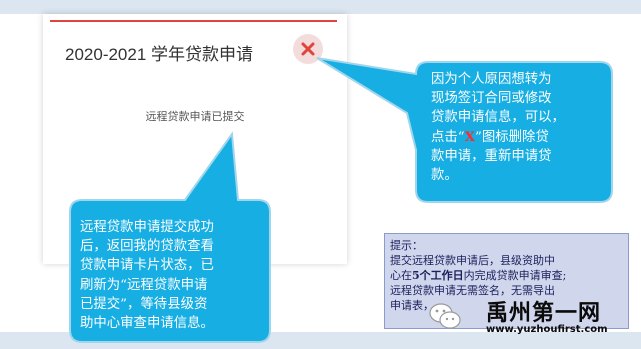 The image size is (641, 349). Describe the element at coordinates (544, 313) in the screenshot. I see `watermark-title: 禹州第一网` at that location.